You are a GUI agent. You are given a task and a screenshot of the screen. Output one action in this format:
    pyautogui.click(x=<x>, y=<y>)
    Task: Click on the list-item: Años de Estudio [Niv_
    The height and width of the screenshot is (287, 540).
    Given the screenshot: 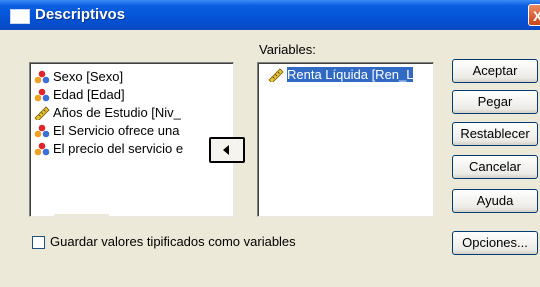 What is the action you would take?
    pyautogui.click(x=108, y=113)
    